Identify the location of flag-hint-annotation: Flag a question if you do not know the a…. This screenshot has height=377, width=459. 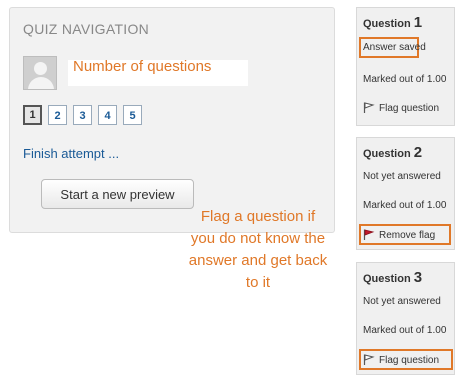
(258, 250).